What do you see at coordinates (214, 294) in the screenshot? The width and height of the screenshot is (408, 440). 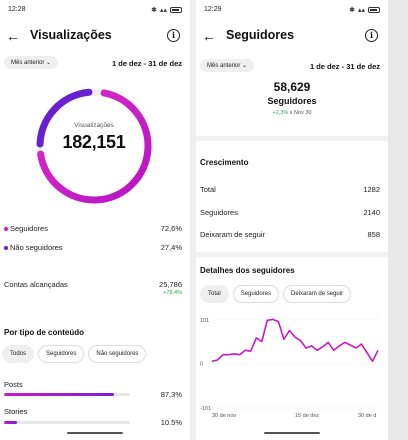 I see `tab-total: Total` at bounding box center [214, 294].